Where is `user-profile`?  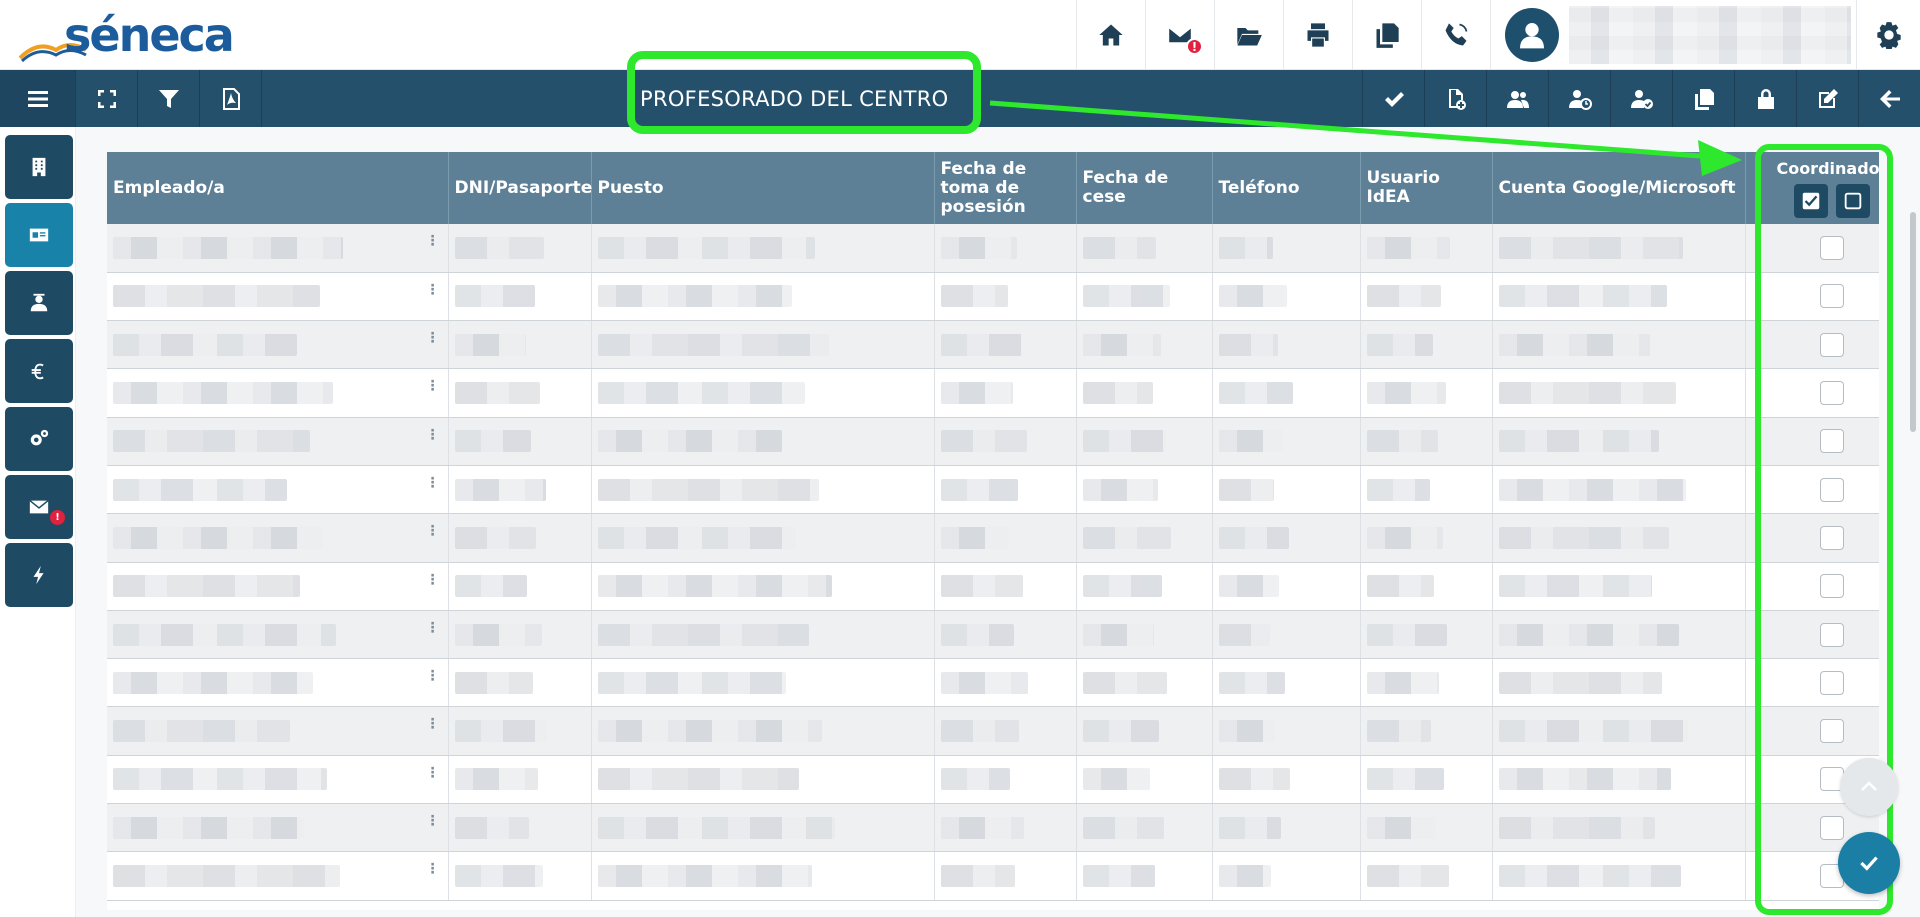 user-profile is located at coordinates (1680, 35).